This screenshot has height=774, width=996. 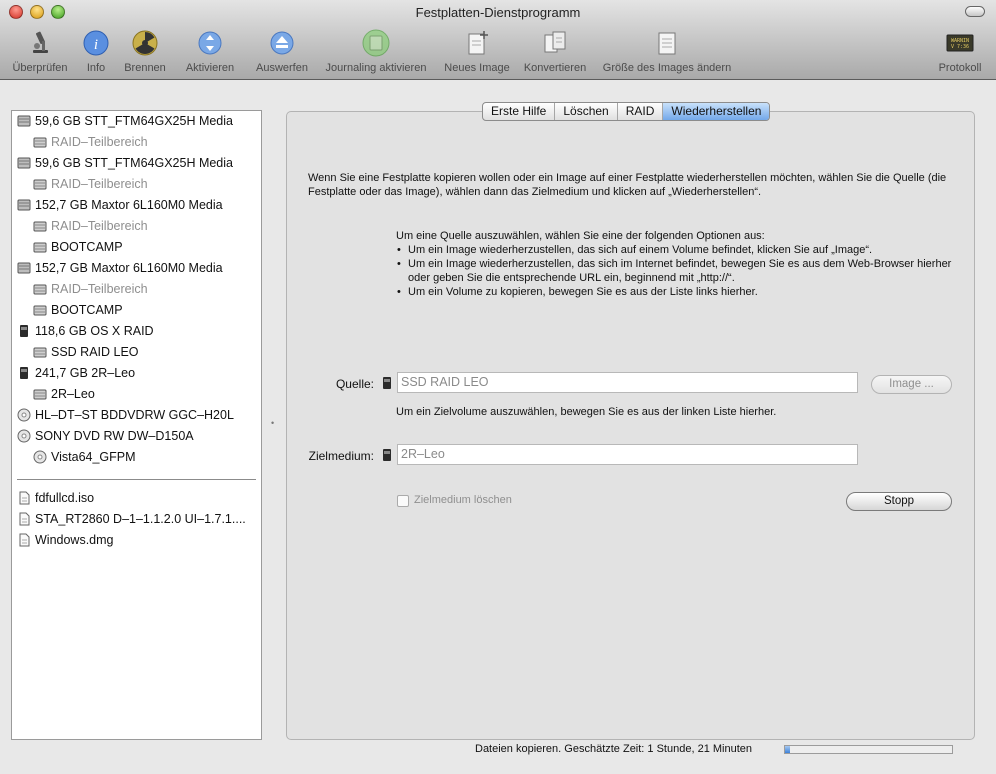 What do you see at coordinates (282, 43) in the screenshot?
I see `eject-icon` at bounding box center [282, 43].